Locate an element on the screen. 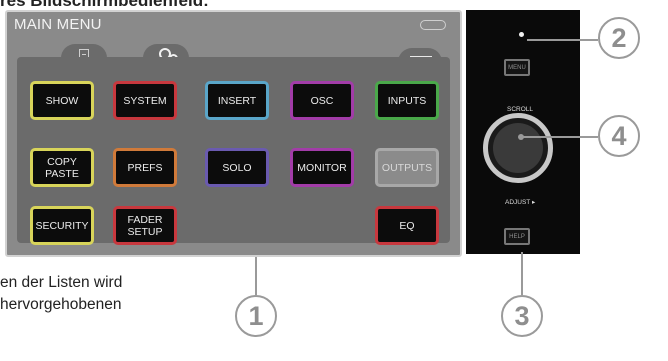 The image size is (668, 361). body-text-line-2: hervorgehobenen is located at coordinates (61, 304).